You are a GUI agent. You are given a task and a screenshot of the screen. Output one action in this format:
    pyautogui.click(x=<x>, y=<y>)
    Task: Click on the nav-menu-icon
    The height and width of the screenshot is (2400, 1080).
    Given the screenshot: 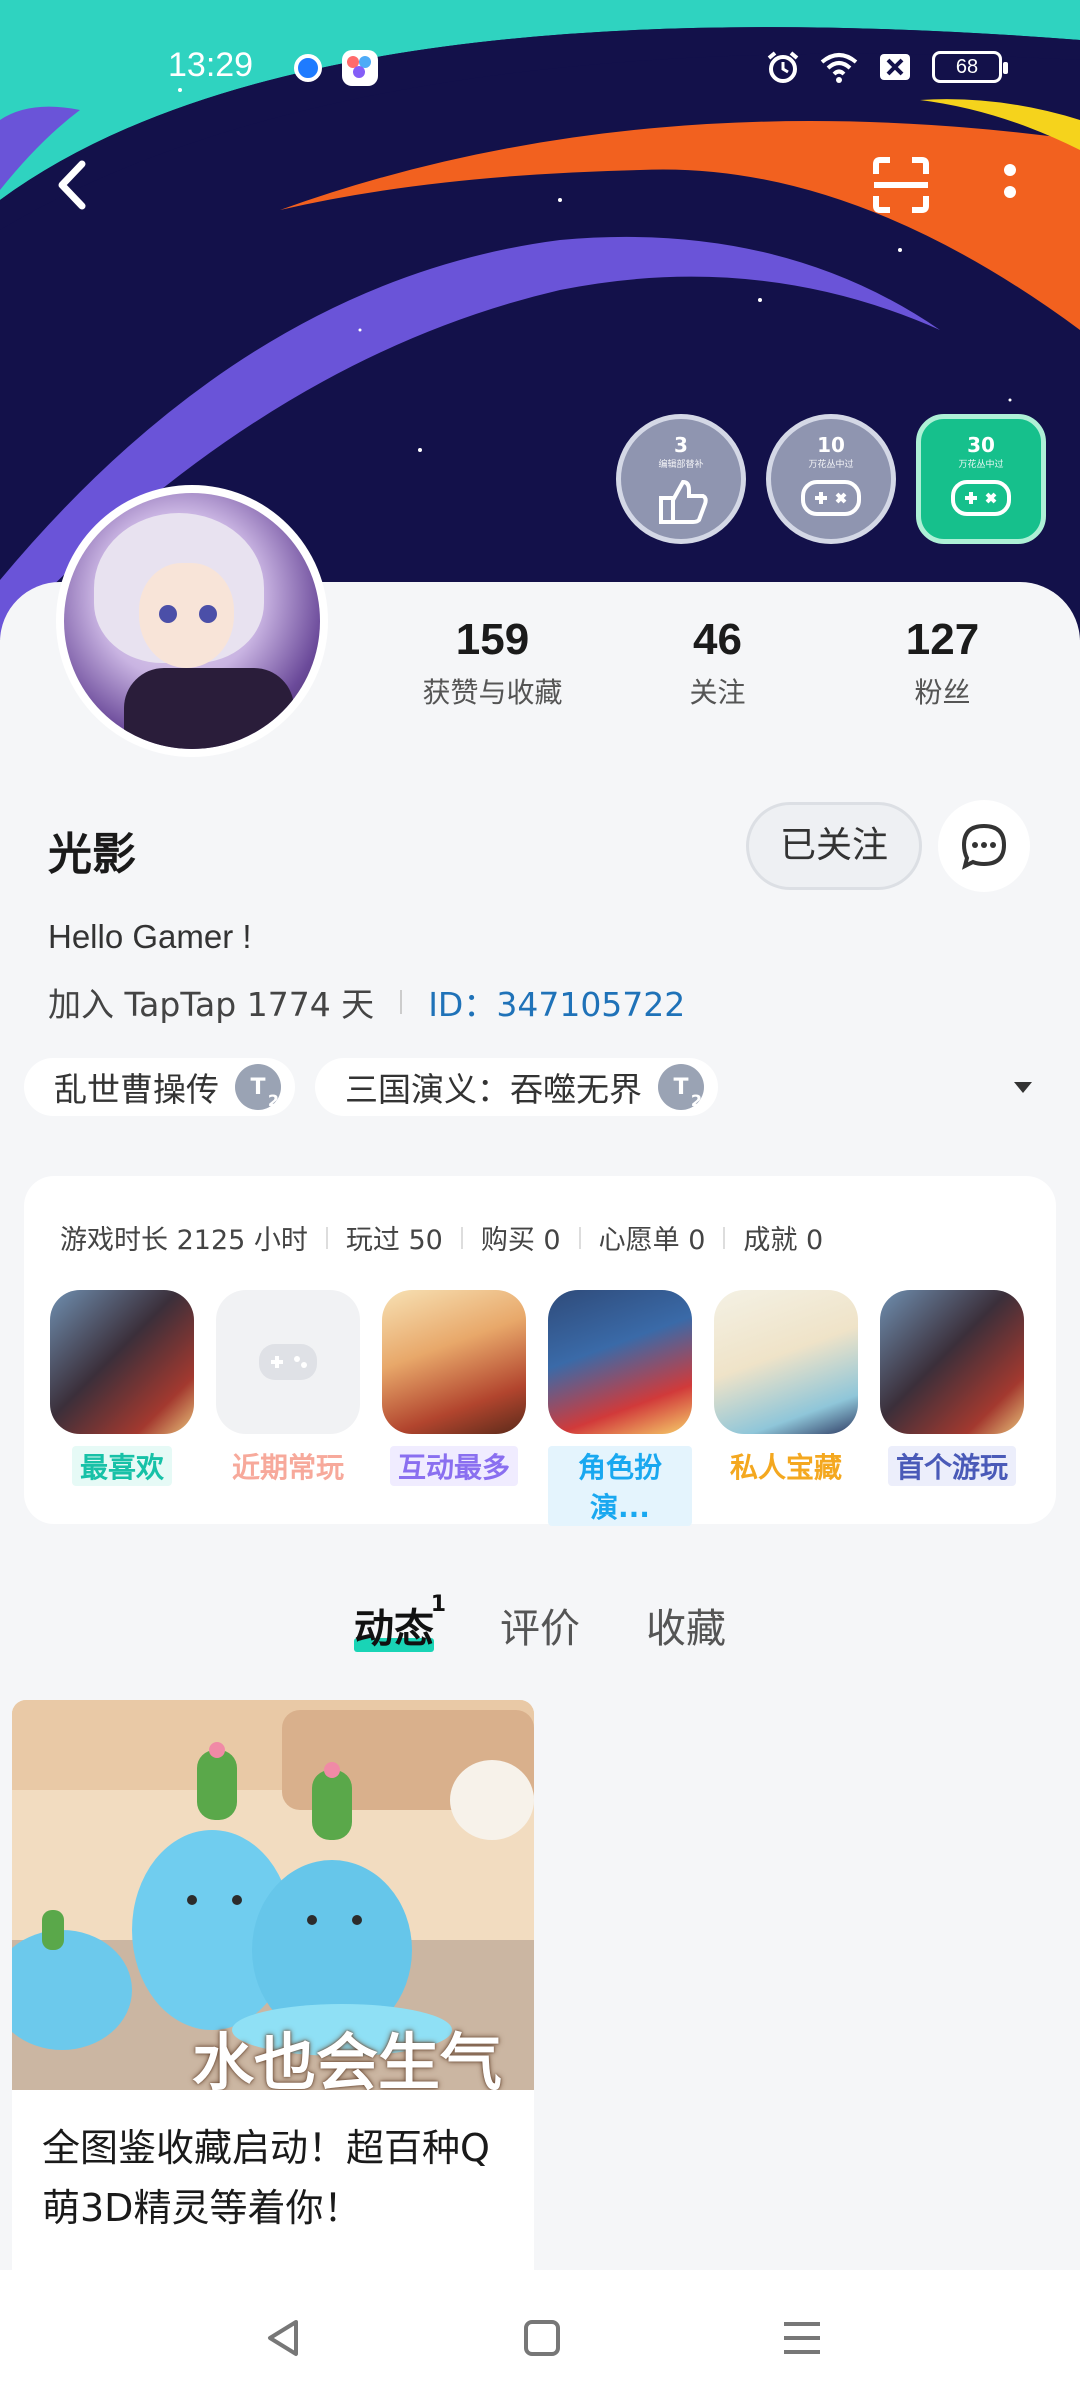 What is the action you would take?
    pyautogui.click(x=802, y=2338)
    